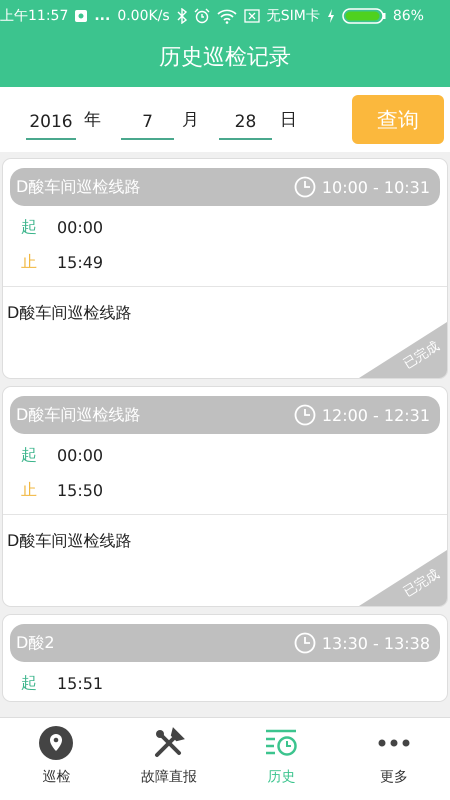 This screenshot has width=450, height=800. What do you see at coordinates (147, 124) in the screenshot?
I see `month-field: 7` at bounding box center [147, 124].